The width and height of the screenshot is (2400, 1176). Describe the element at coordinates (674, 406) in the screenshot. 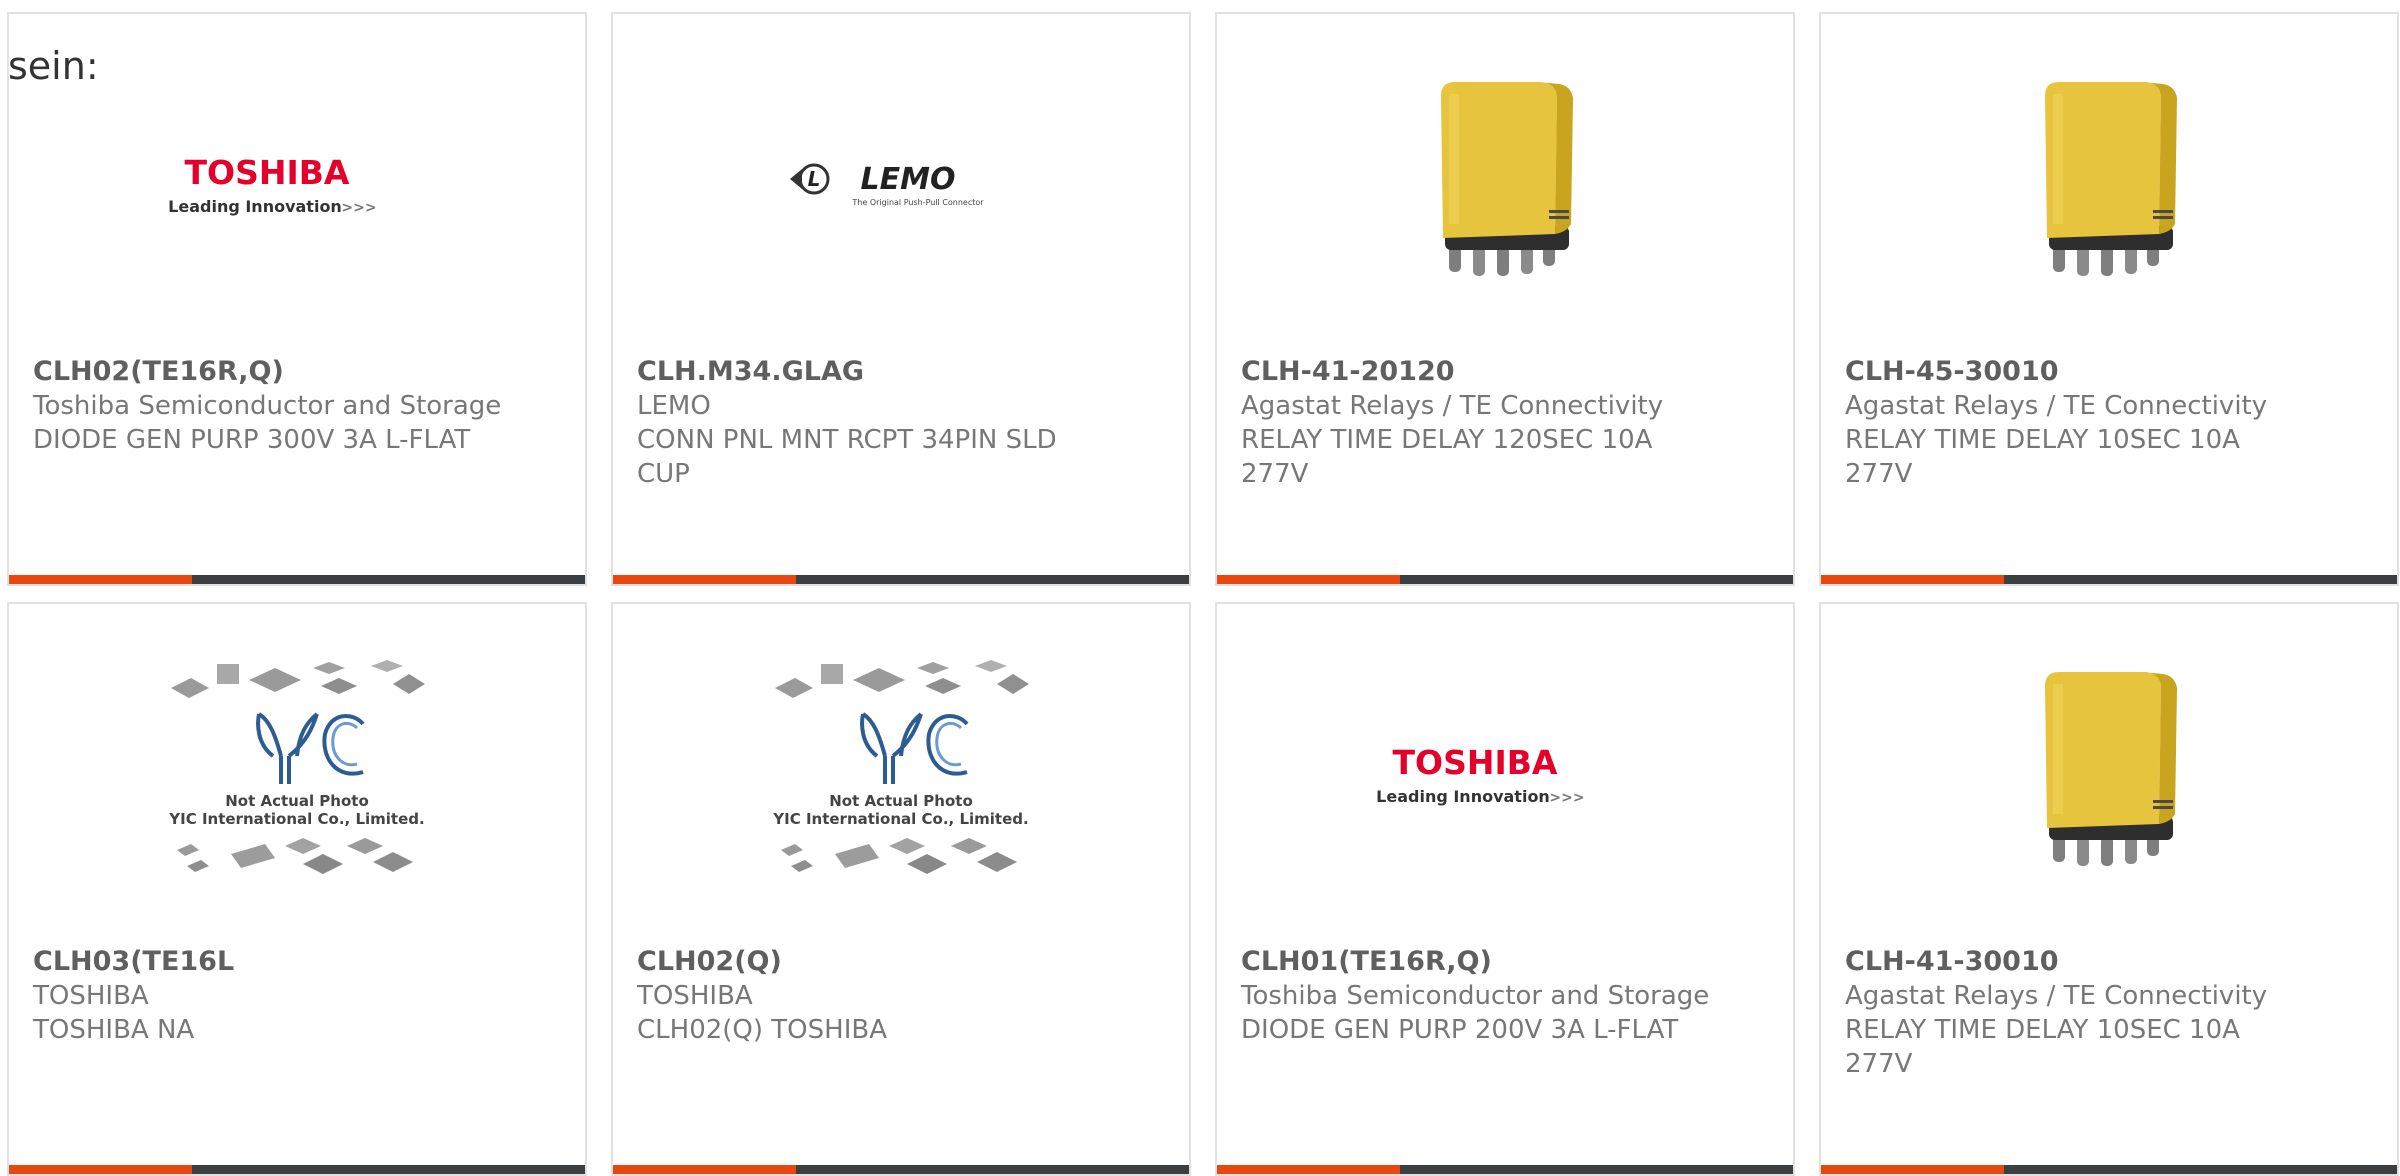

I see `manufacturer-label: LEMO` at that location.